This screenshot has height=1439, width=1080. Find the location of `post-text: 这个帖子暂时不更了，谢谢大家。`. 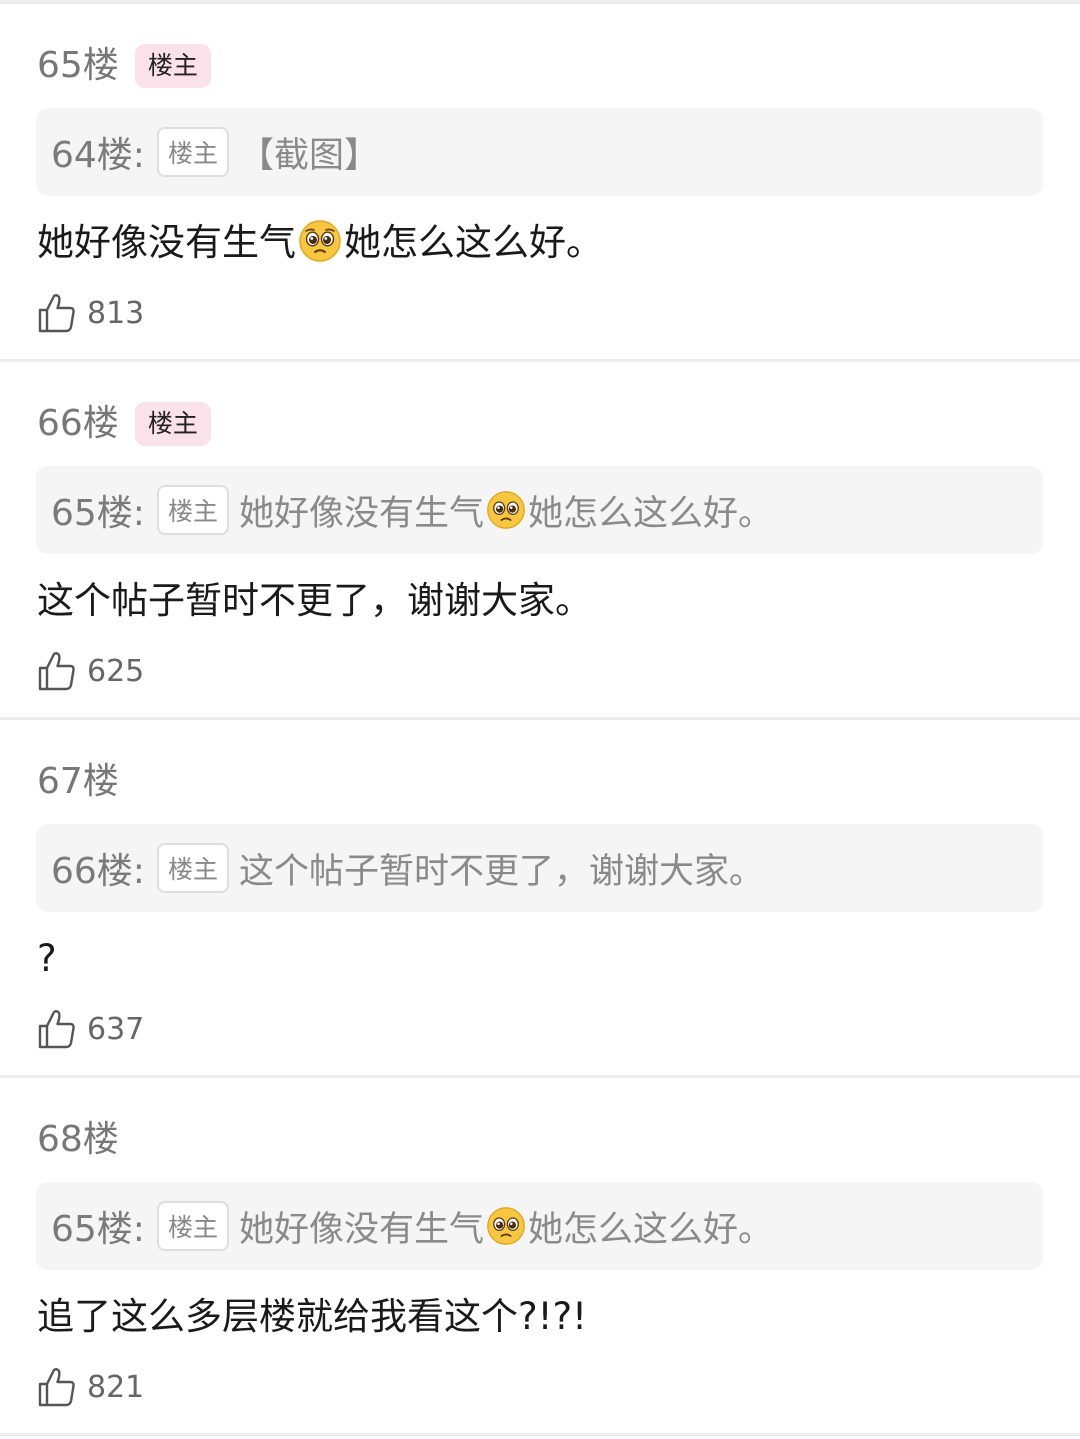

post-text: 这个帖子暂时不更了，谢谢大家。 is located at coordinates (314, 600).